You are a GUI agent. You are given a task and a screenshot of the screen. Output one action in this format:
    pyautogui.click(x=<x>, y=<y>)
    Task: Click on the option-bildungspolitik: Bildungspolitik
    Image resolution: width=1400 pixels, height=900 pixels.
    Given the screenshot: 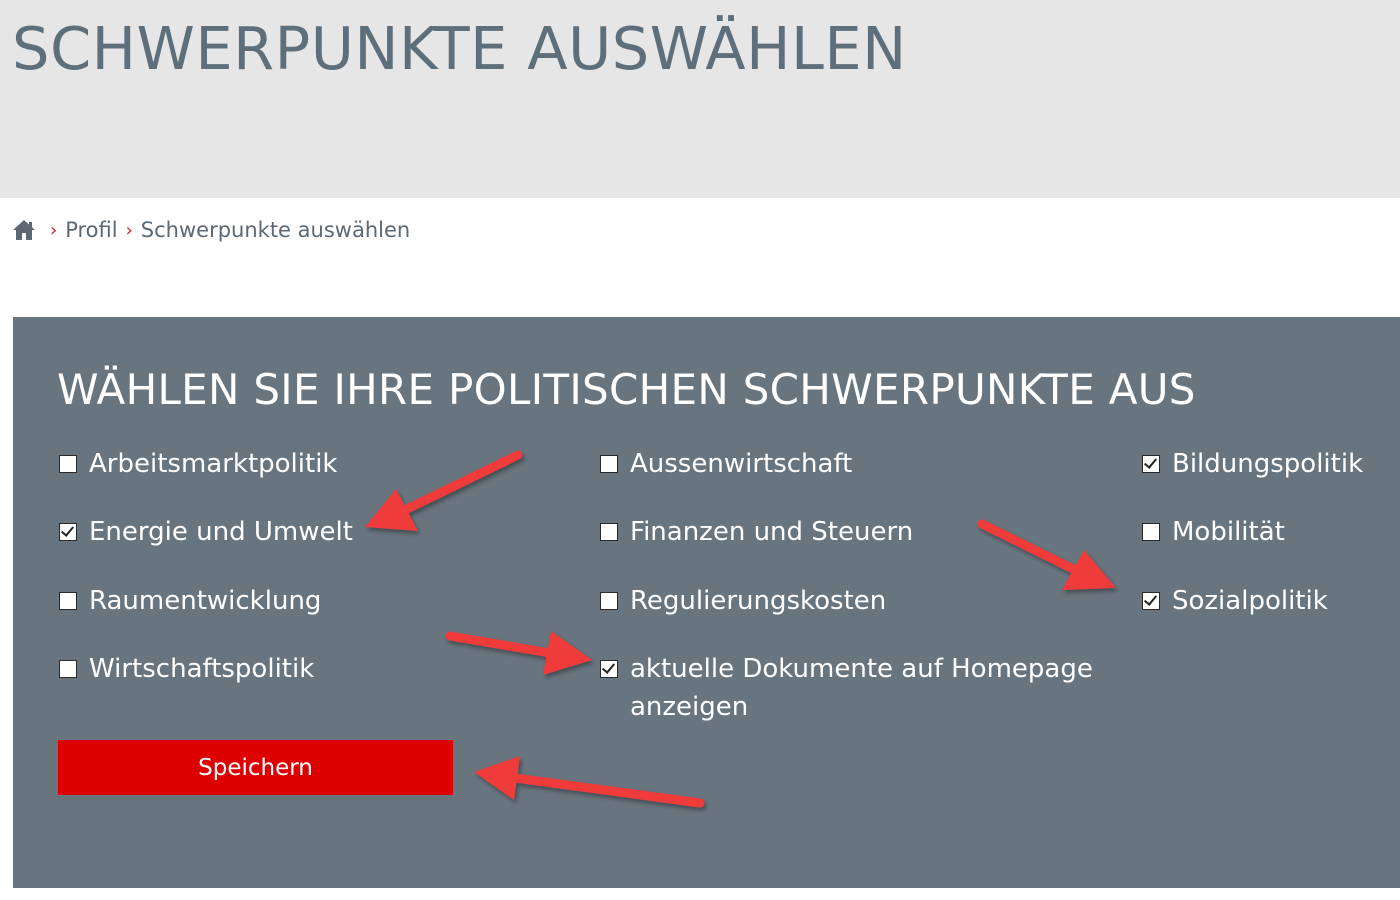 What is the action you would take?
    pyautogui.click(x=1252, y=464)
    